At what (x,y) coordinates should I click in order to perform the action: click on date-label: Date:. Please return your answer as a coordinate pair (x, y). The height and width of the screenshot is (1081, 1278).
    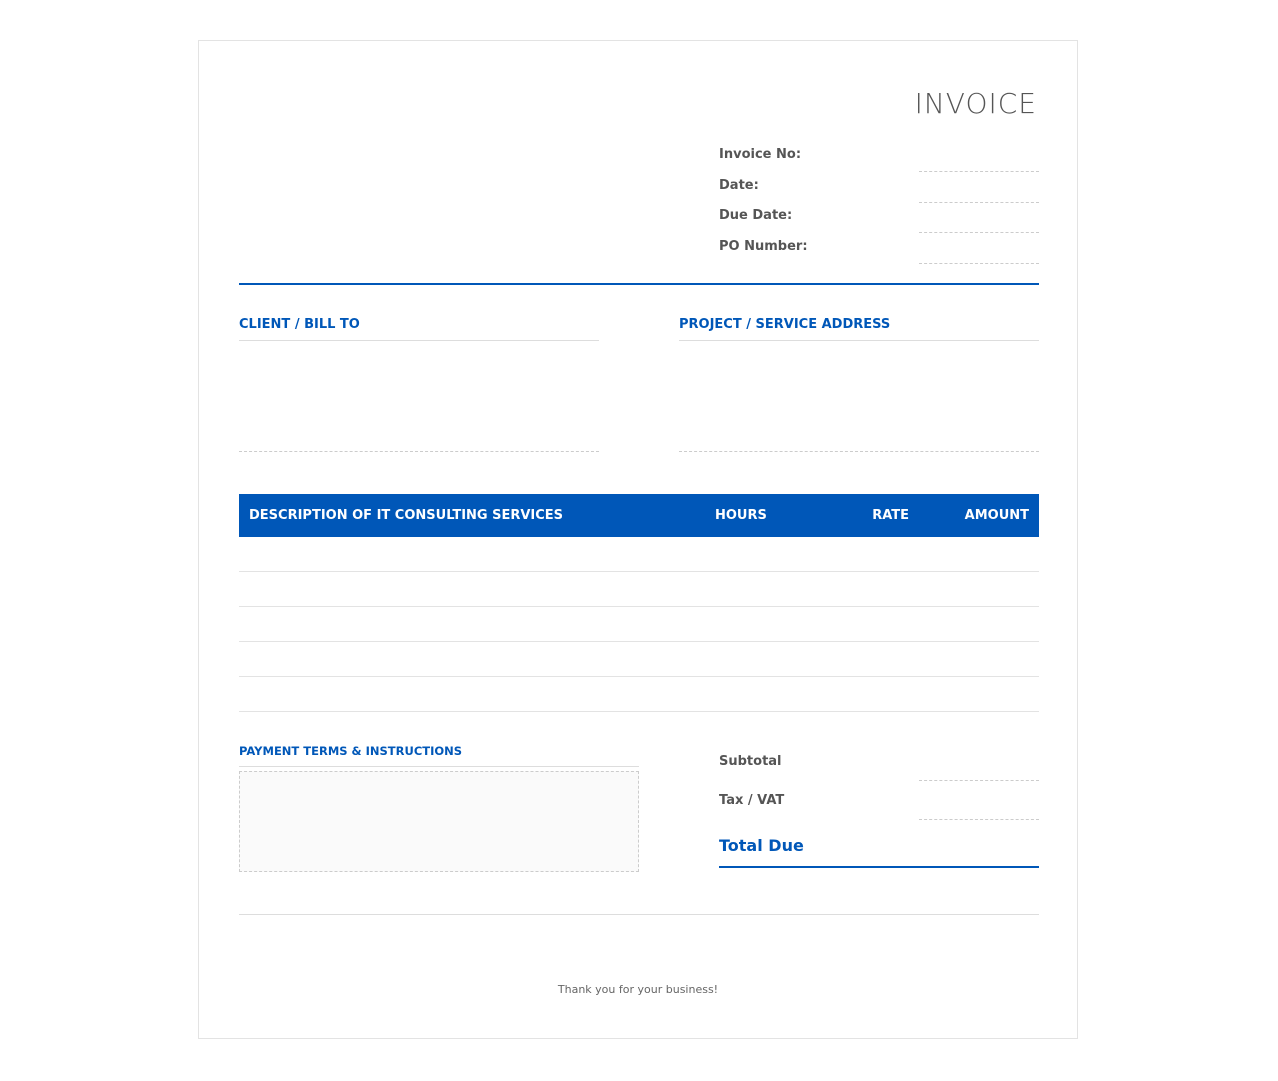
    Looking at the image, I should click on (739, 185).